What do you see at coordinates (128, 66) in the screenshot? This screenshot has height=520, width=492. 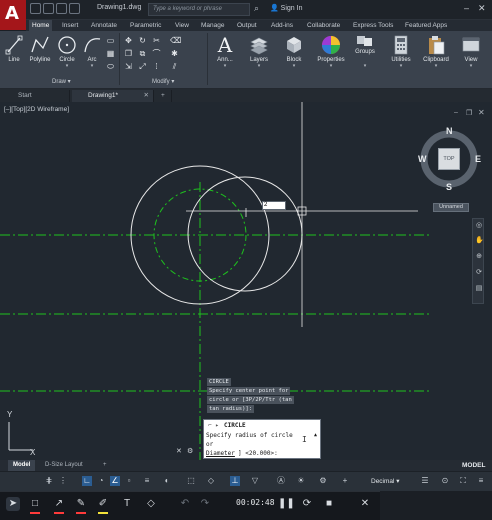 I see `stretch-icon: ⇲` at bounding box center [128, 66].